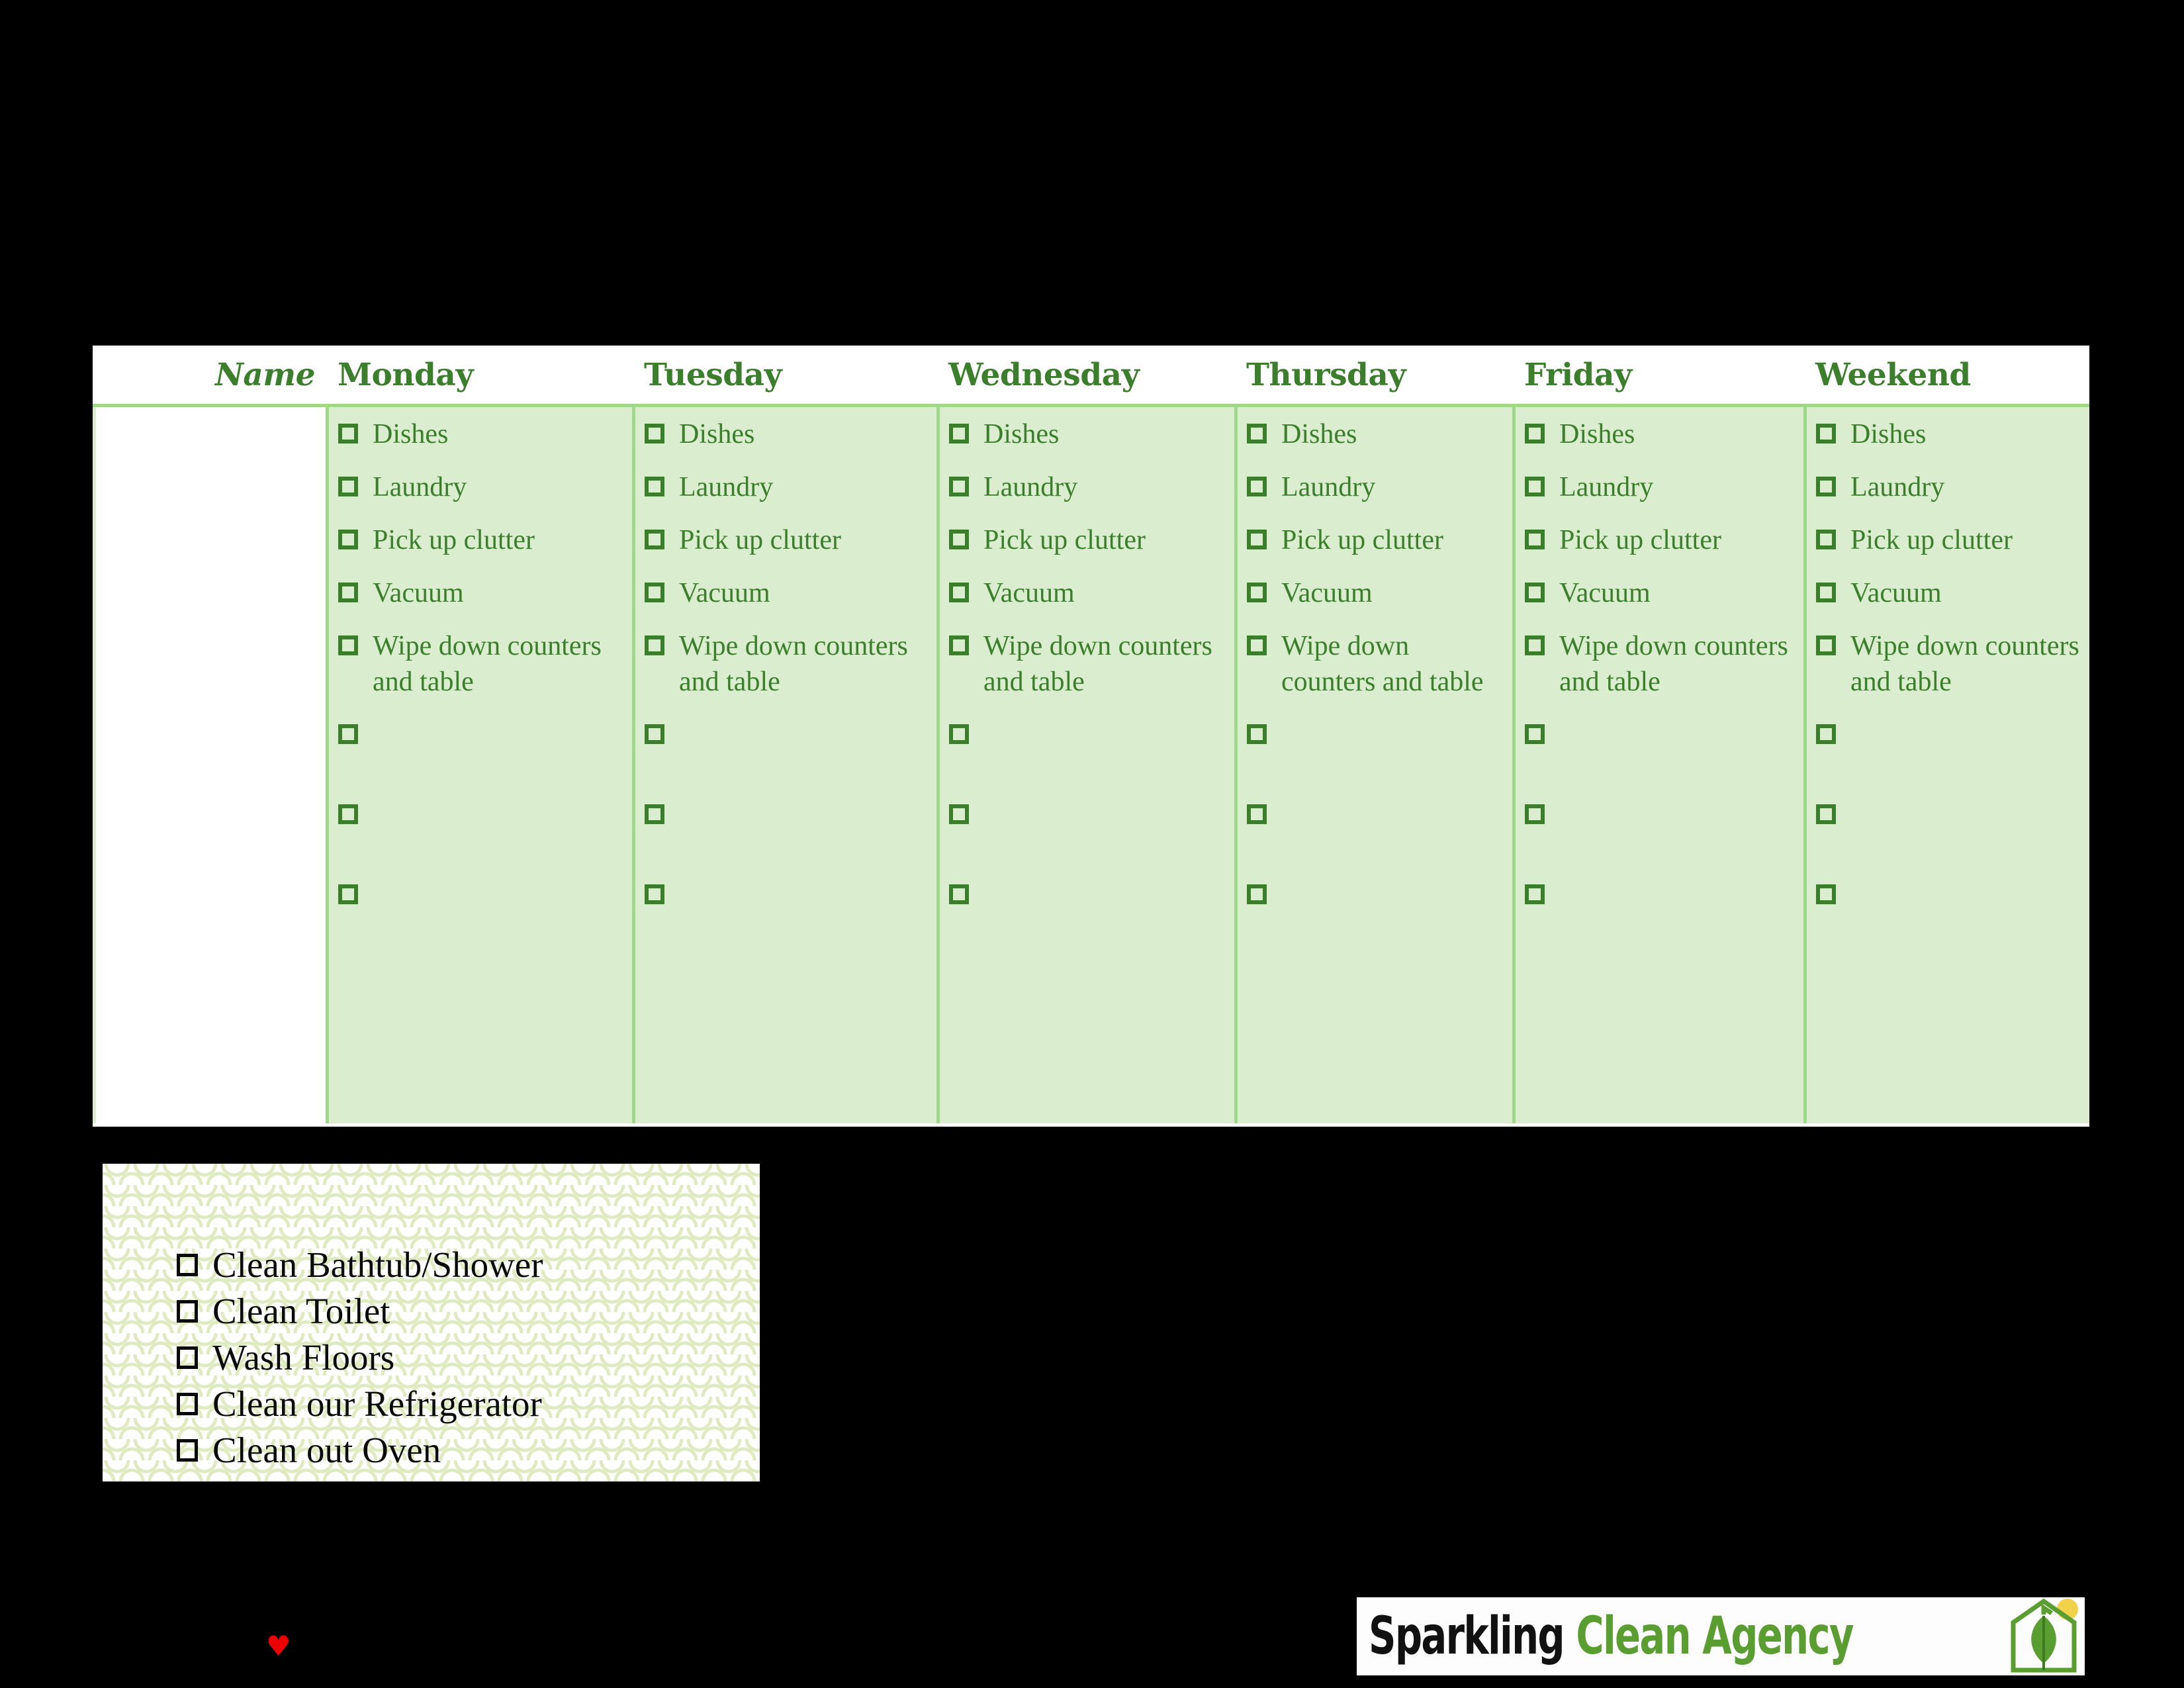 This screenshot has width=2184, height=1688. What do you see at coordinates (469, 1311) in the screenshot?
I see `list-item: Clean Toilet` at bounding box center [469, 1311].